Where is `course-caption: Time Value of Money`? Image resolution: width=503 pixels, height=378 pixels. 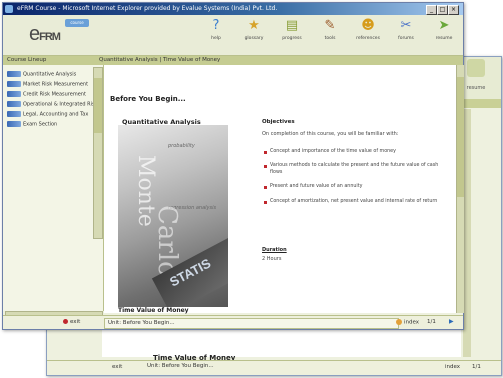 course-caption: Time Value of Money is located at coordinates (153, 310).